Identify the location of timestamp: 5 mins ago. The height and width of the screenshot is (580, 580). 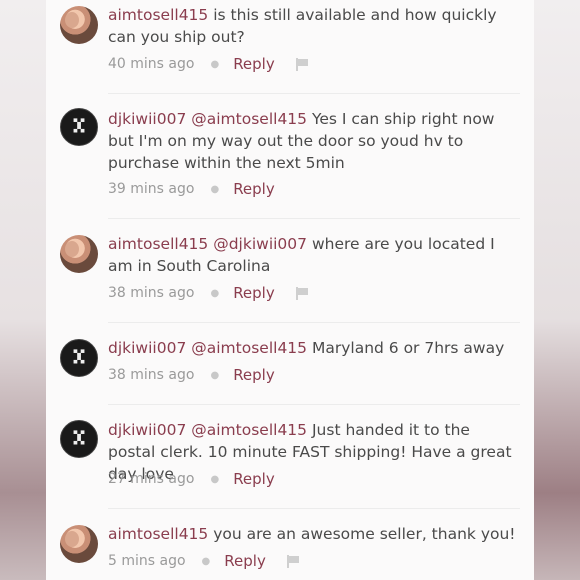
(147, 561).